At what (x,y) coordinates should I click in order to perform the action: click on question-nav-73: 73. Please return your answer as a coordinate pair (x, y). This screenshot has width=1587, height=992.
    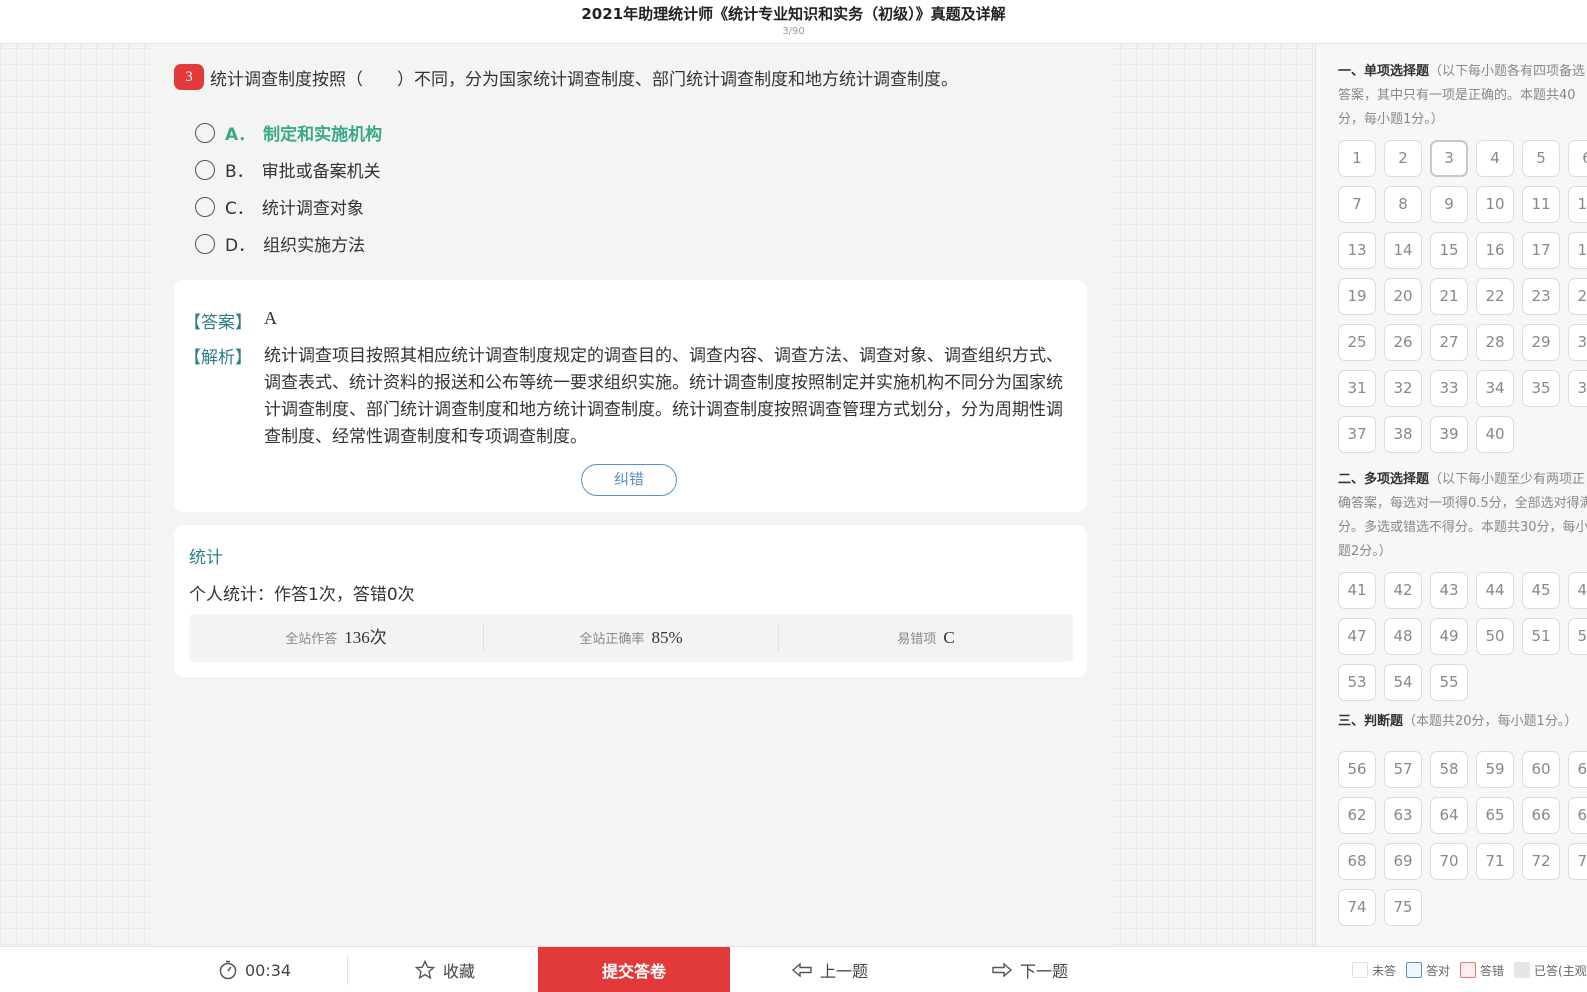
    Looking at the image, I should click on (1577, 861).